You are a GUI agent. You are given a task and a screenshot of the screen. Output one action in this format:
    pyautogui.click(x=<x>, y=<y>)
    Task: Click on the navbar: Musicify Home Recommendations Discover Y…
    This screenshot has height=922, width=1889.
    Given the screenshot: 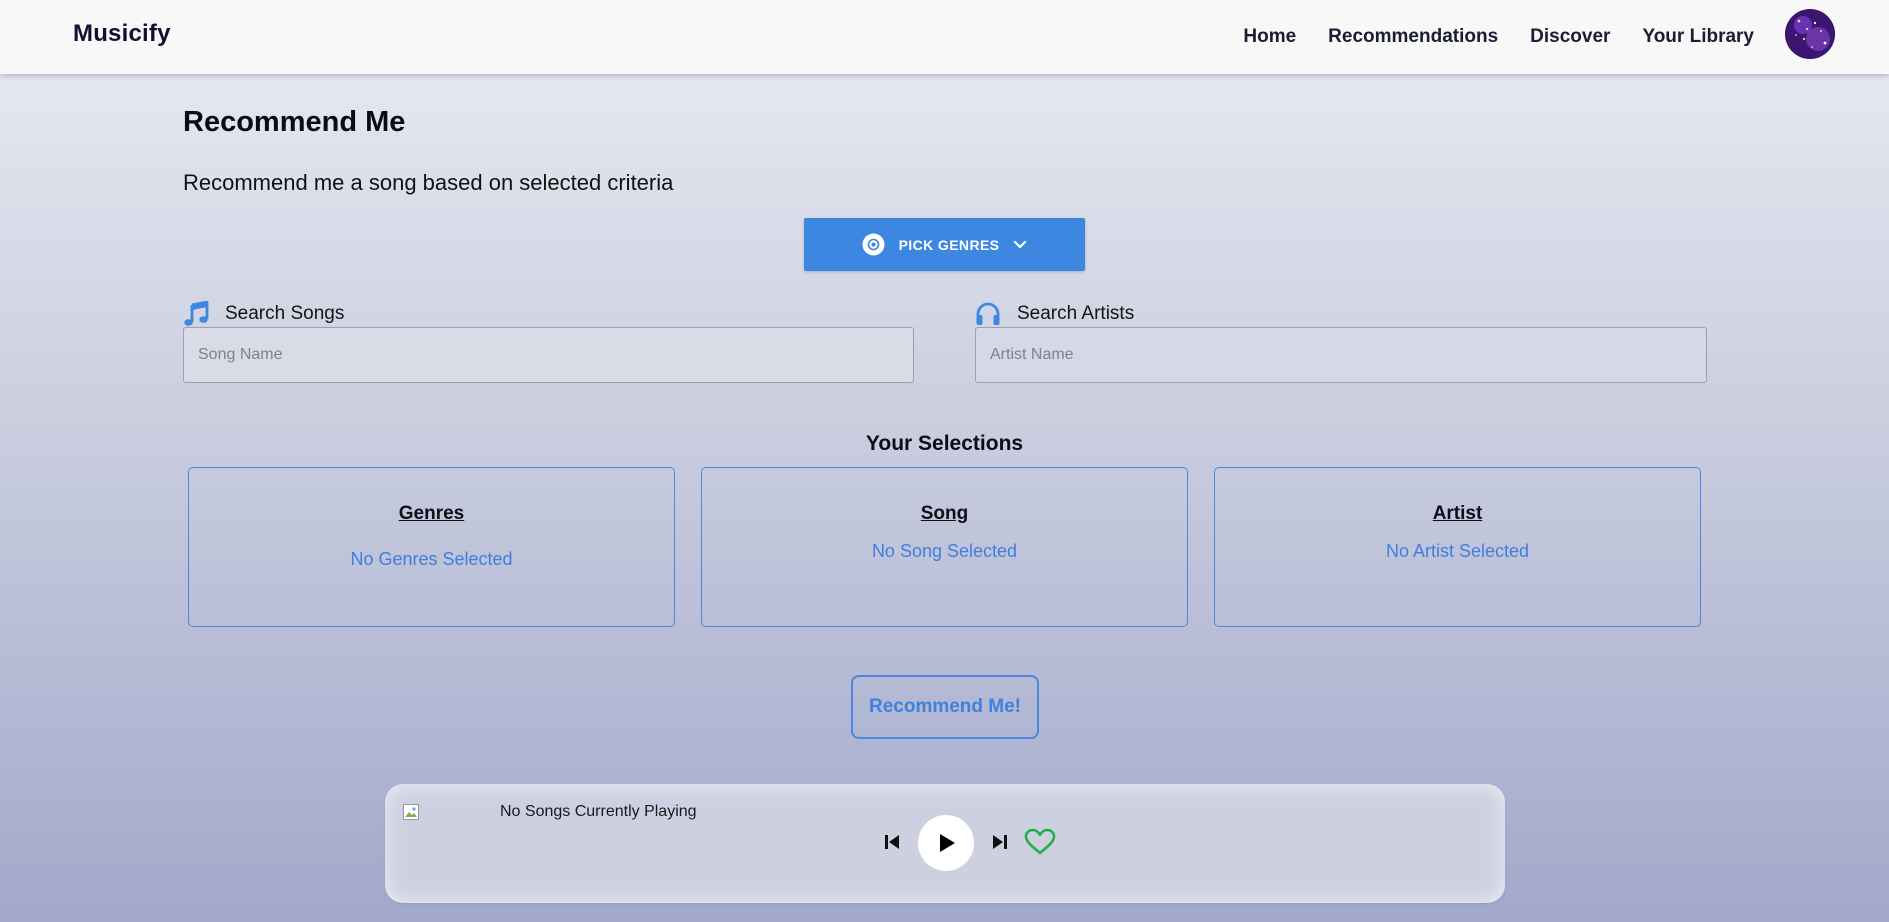 What is the action you would take?
    pyautogui.click(x=944, y=37)
    